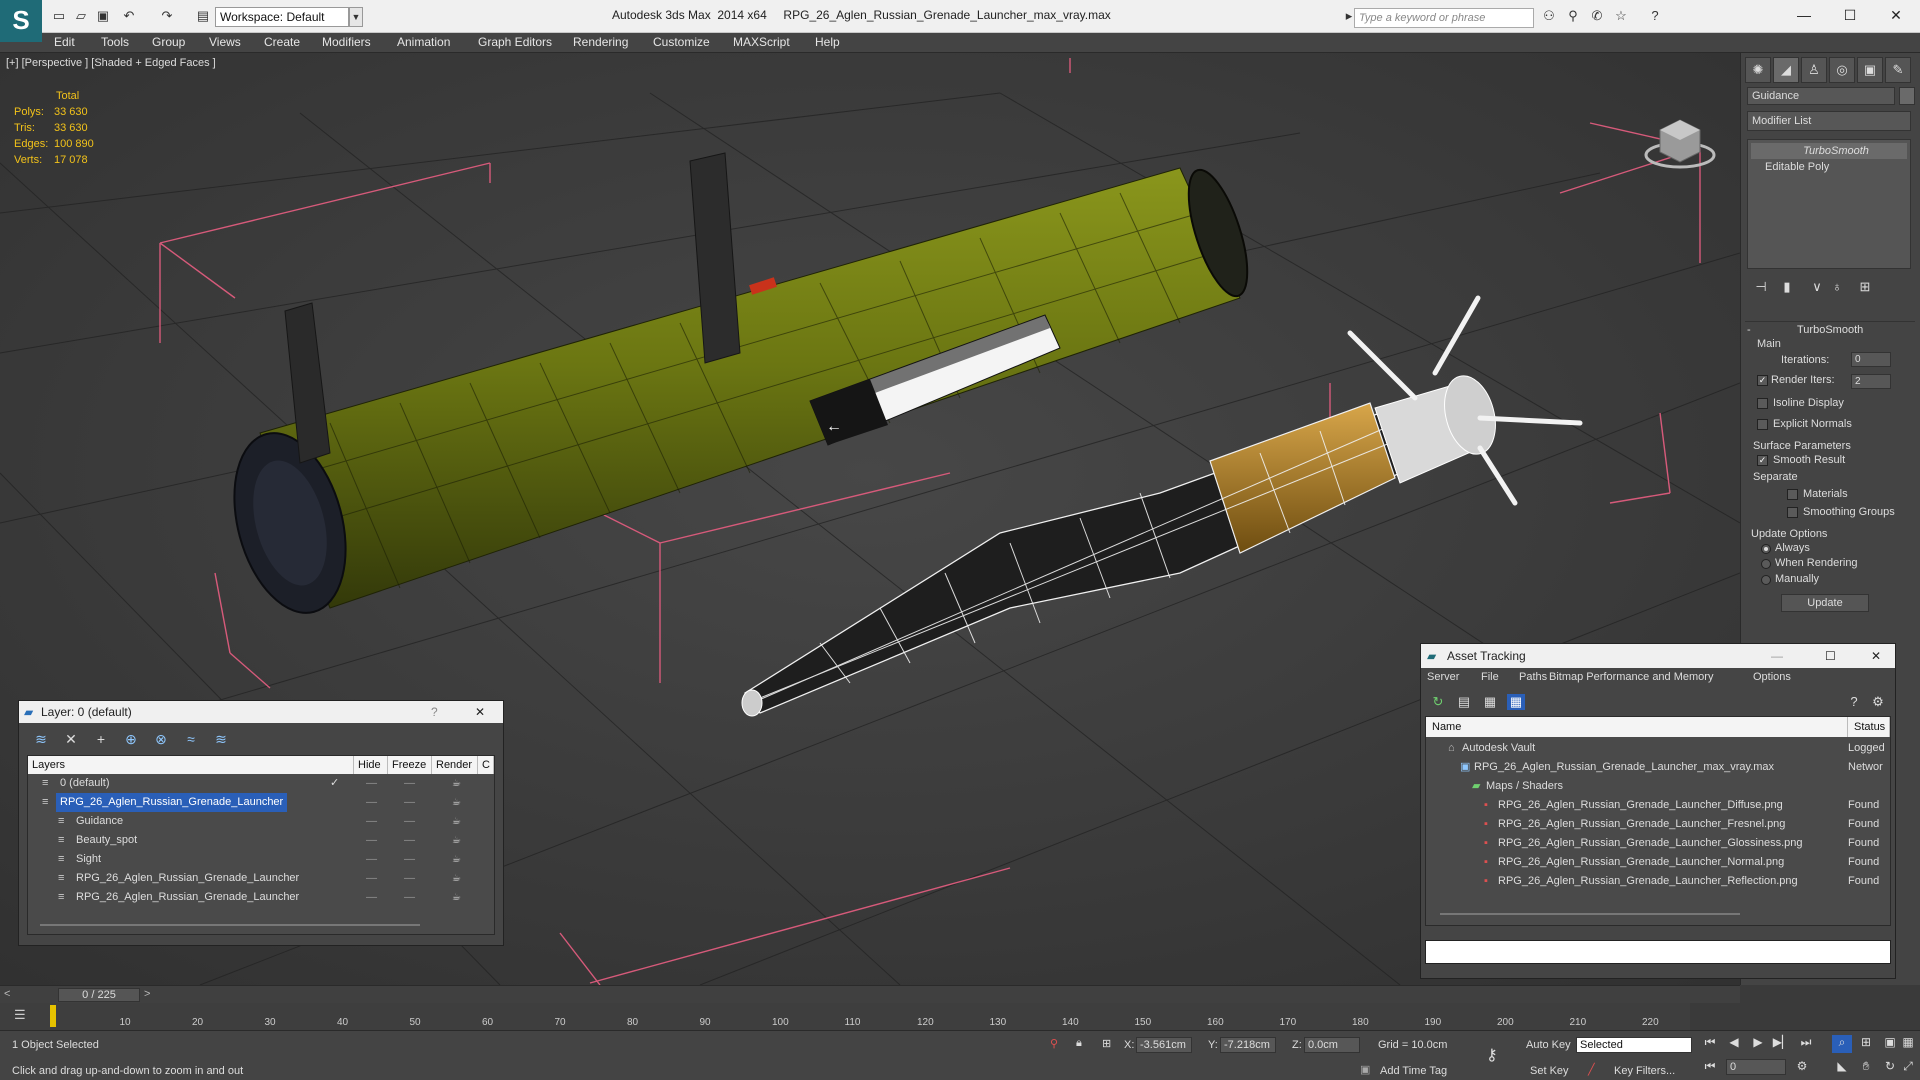 This screenshot has width=1920, height=1080. What do you see at coordinates (1842, 1044) in the screenshot?
I see `zoom-icon: ⌕` at bounding box center [1842, 1044].